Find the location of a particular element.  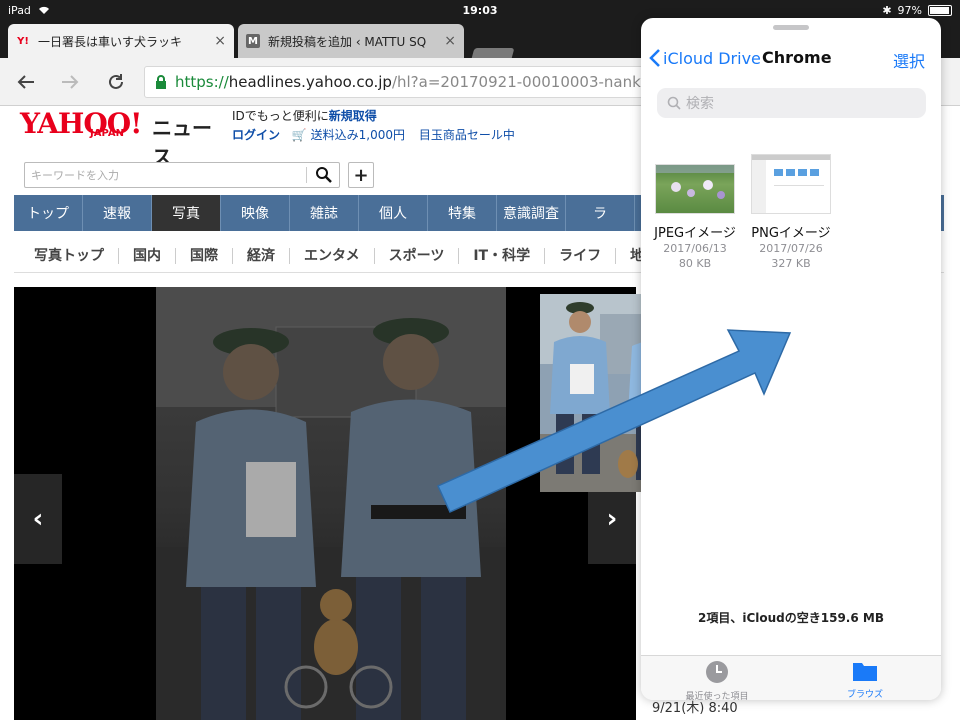

photo-thumbnail-icon is located at coordinates (695, 189).